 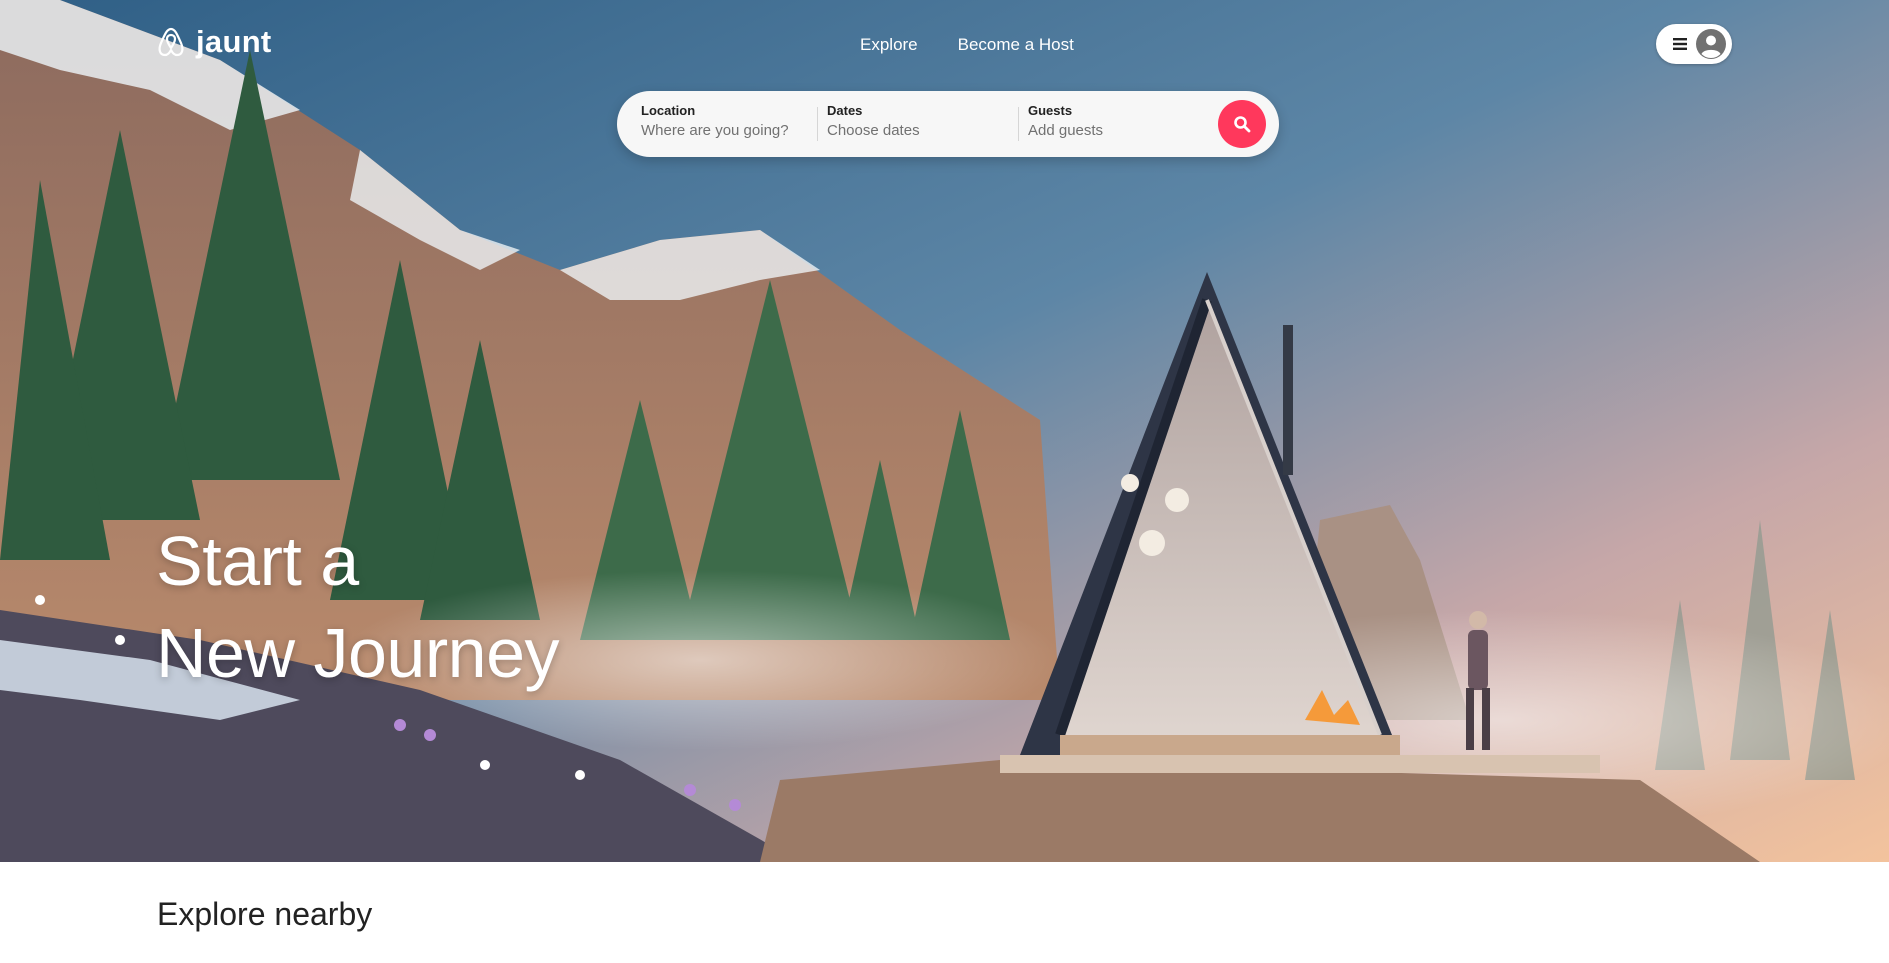 What do you see at coordinates (845, 110) in the screenshot?
I see `dates-label: Dates` at bounding box center [845, 110].